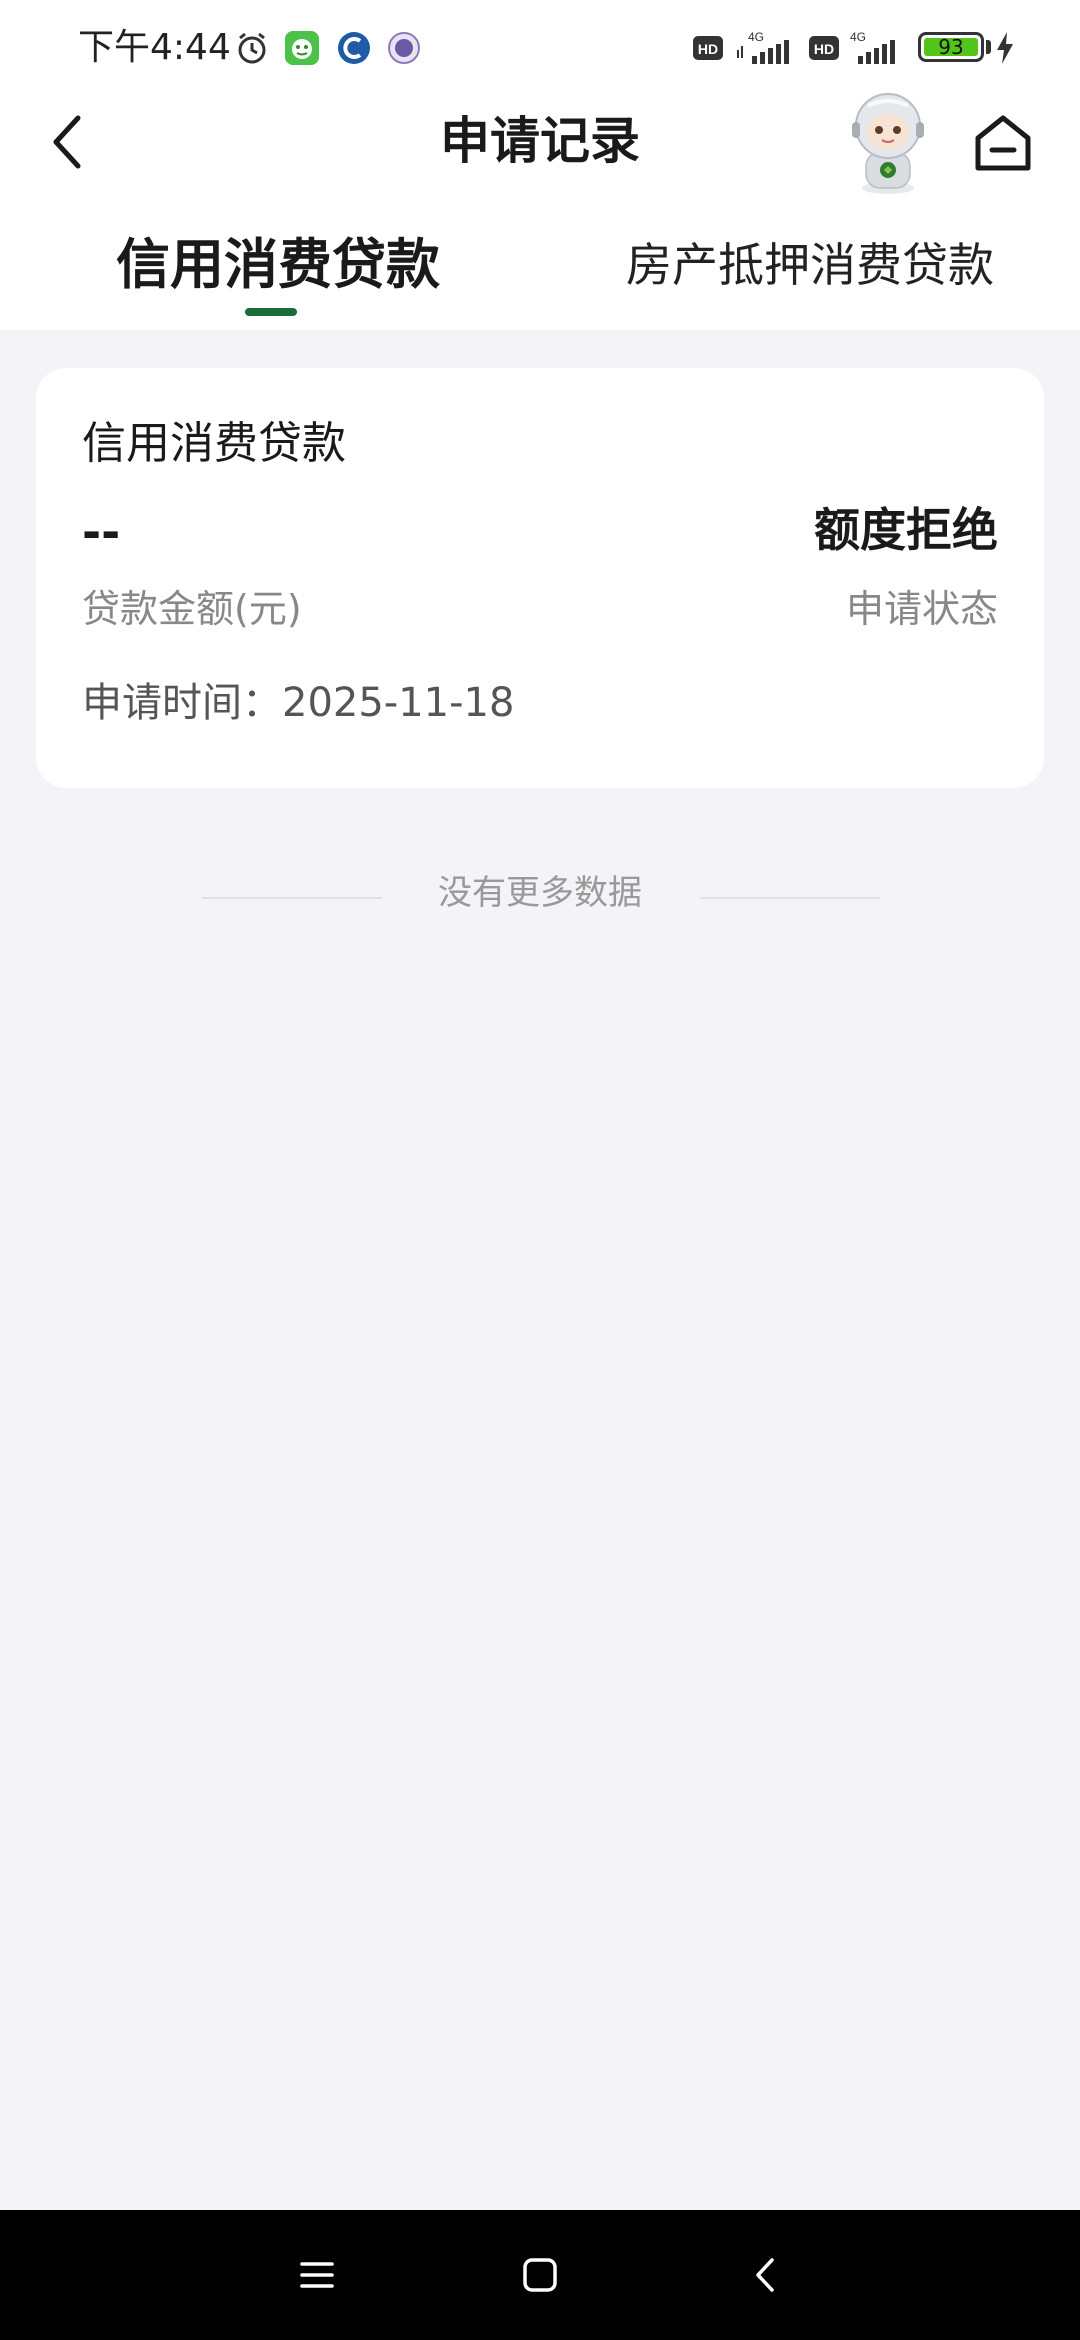  Describe the element at coordinates (767, 2275) in the screenshot. I see `back-triangle-icon` at that location.